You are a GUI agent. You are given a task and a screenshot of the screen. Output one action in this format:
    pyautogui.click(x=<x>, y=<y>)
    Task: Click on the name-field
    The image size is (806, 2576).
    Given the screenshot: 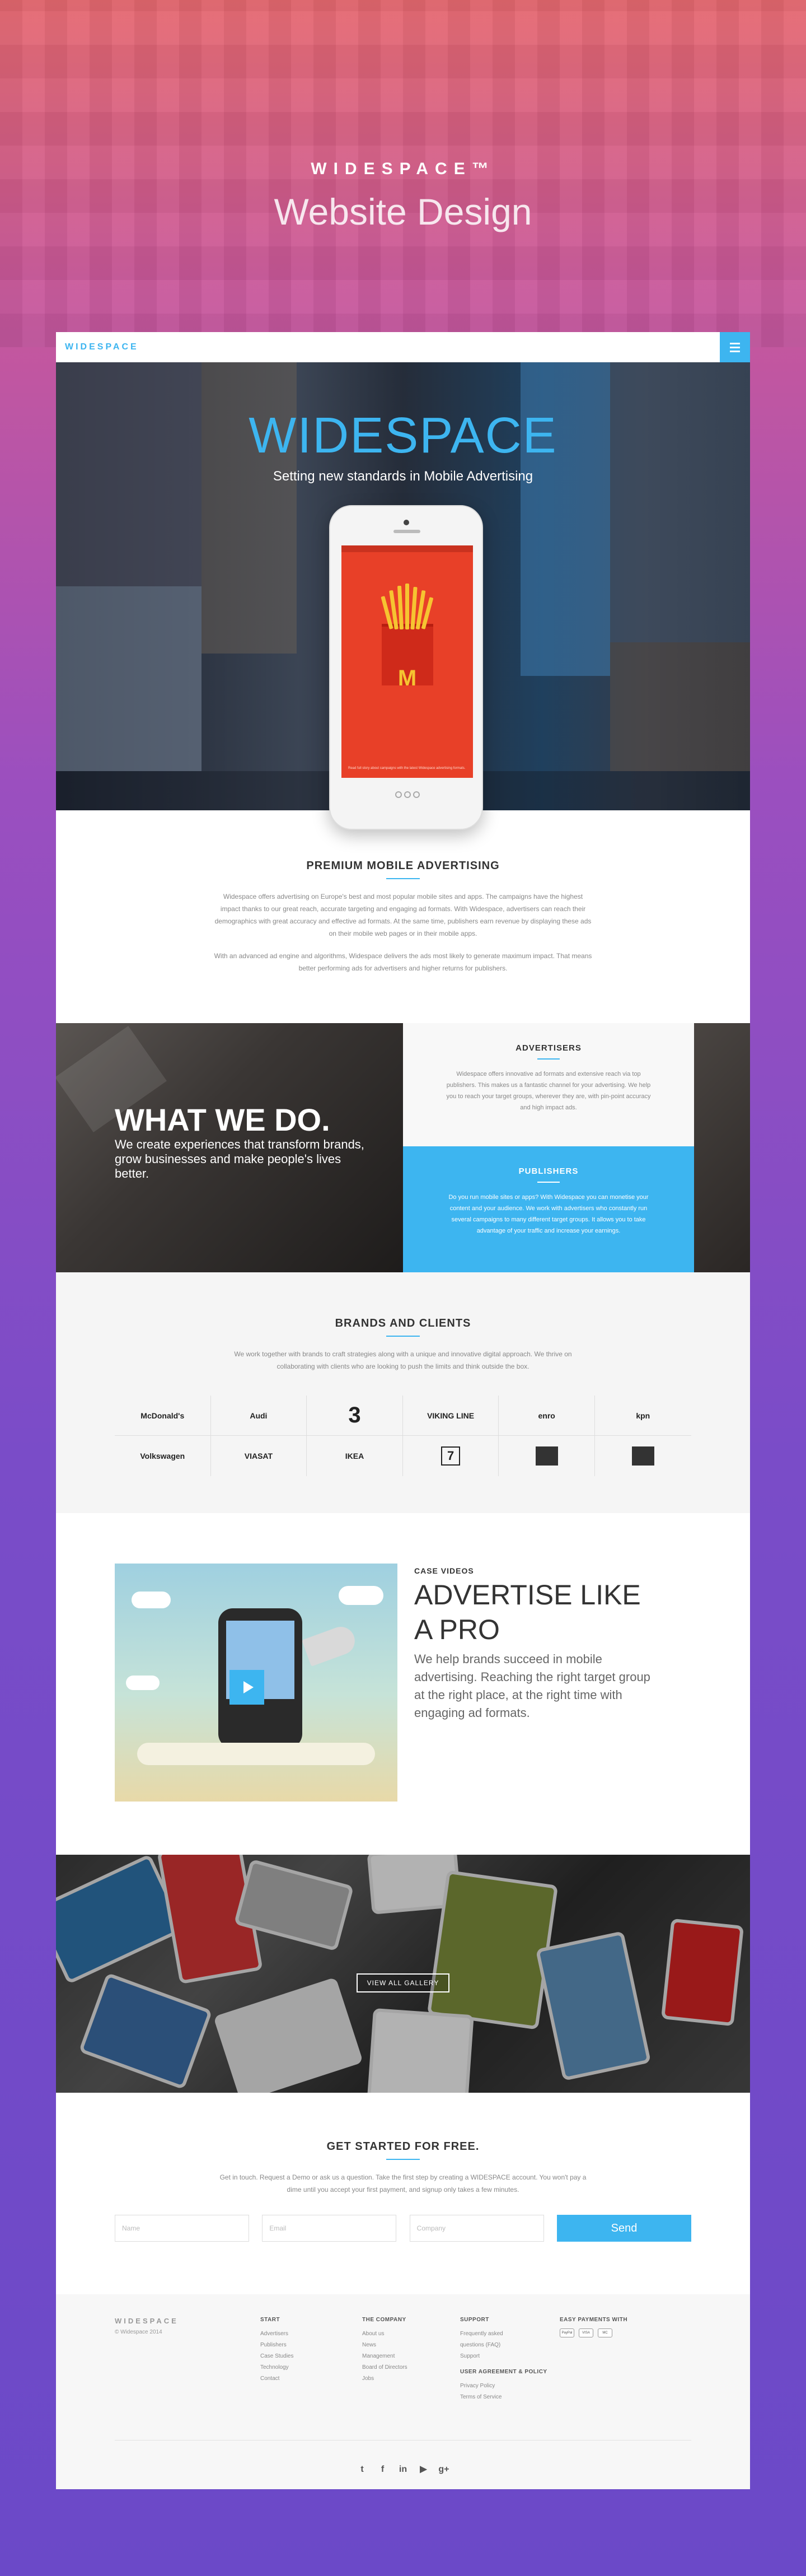 What is the action you would take?
    pyautogui.click(x=182, y=2229)
    